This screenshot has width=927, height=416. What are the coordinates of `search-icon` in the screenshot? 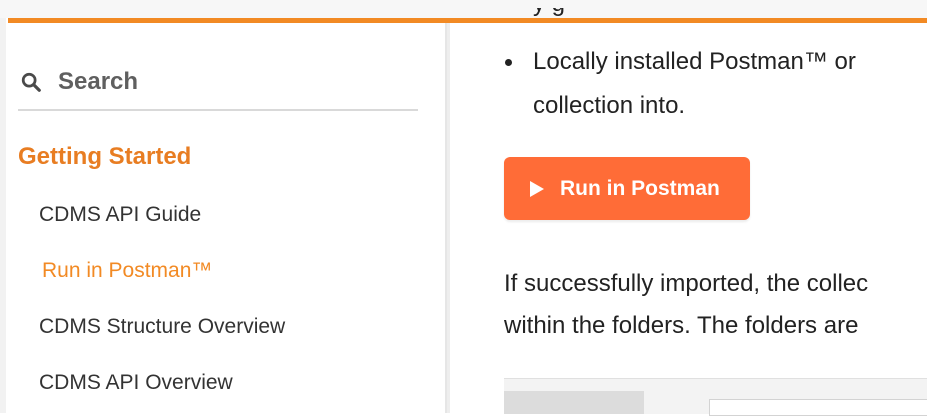 It's located at (31, 82).